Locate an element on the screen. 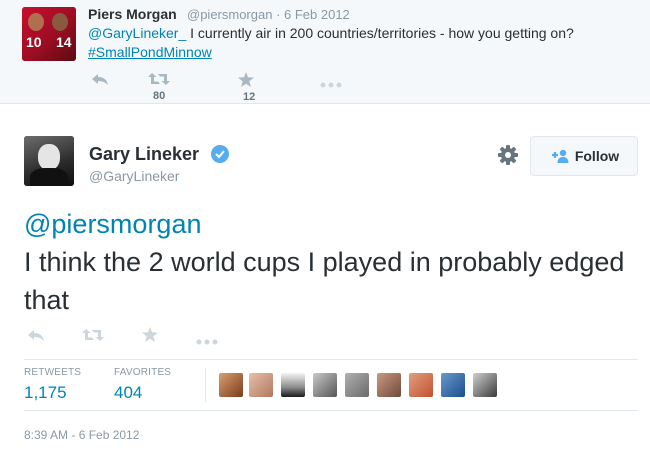  stats-bottom-divider is located at coordinates (331, 410).